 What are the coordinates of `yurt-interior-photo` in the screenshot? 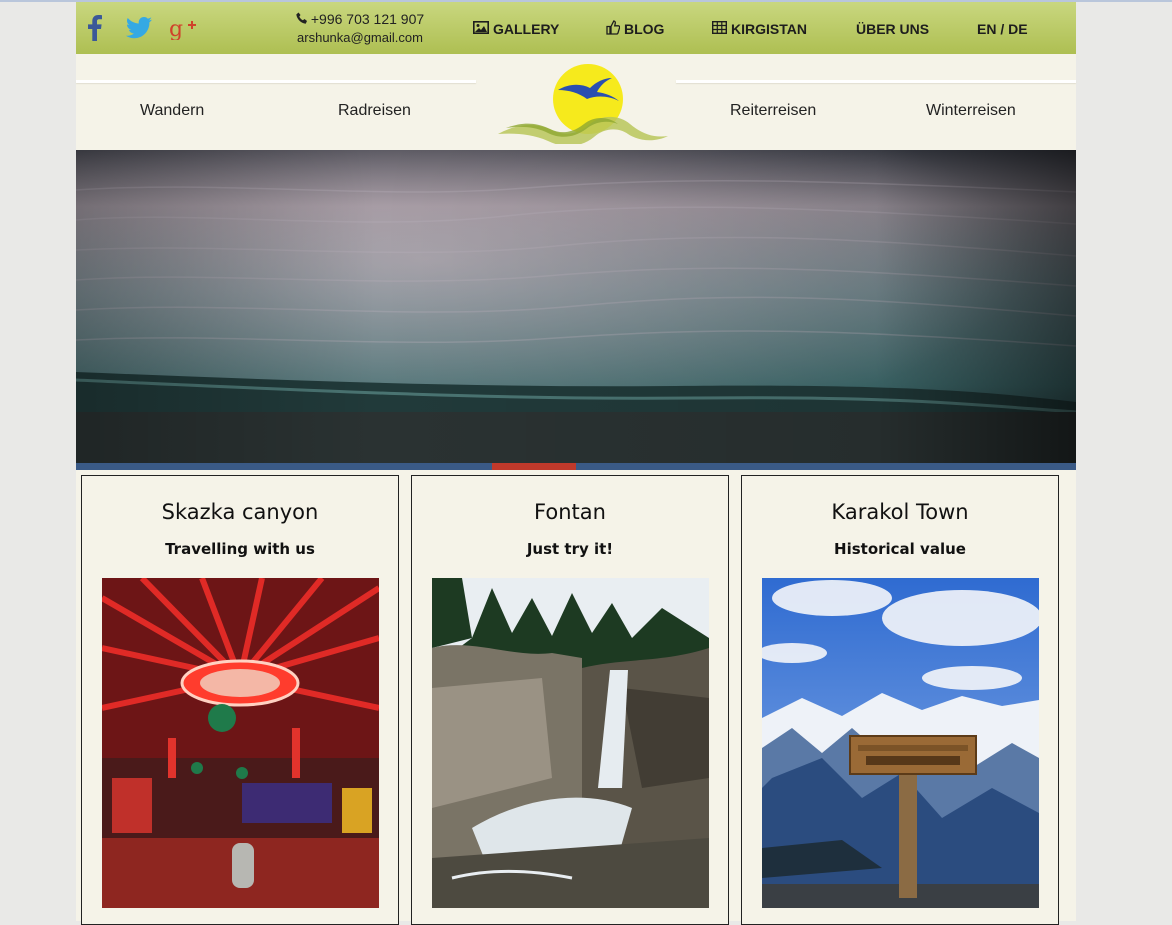 It's located at (240, 743).